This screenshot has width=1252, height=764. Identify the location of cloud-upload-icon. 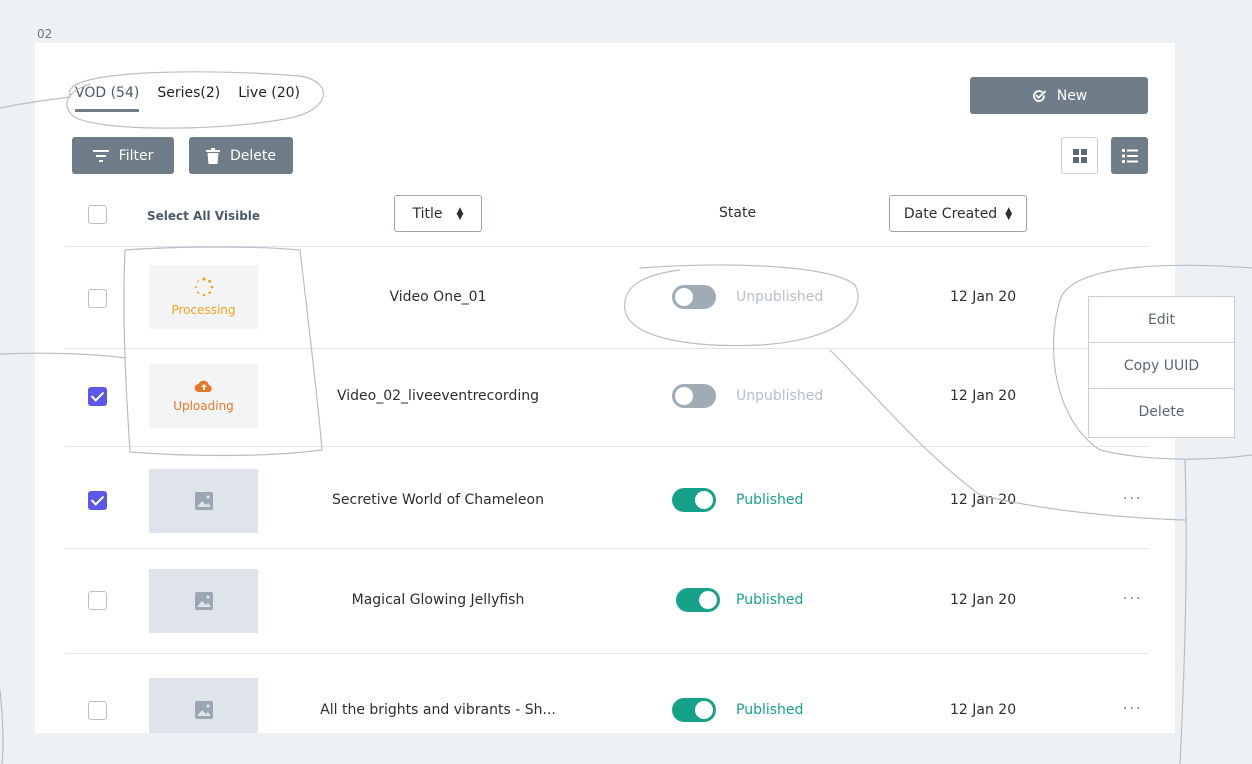
(203, 386).